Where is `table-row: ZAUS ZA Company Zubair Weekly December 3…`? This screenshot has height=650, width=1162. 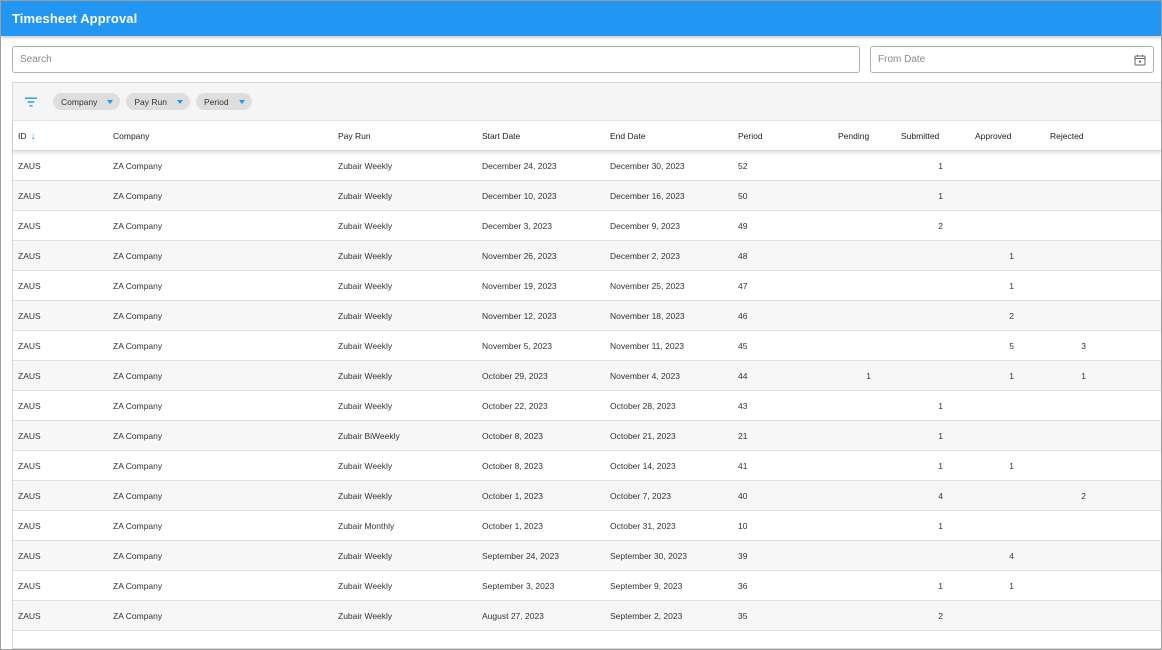
table-row: ZAUS ZA Company Zubair Weekly December 3… is located at coordinates (587, 226).